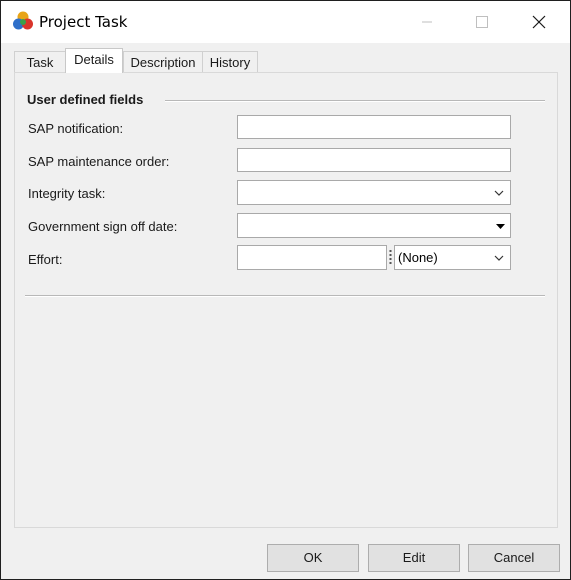  What do you see at coordinates (374, 225) in the screenshot?
I see `government-sign-off-date-picker` at bounding box center [374, 225].